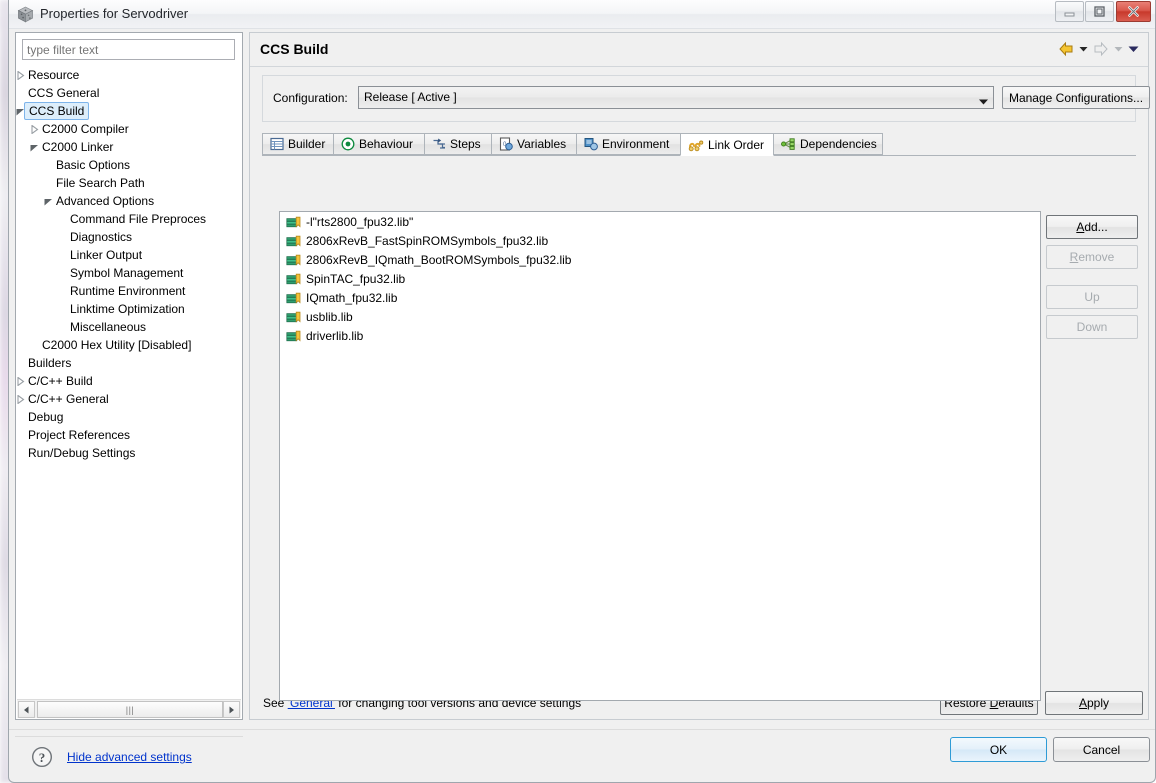  Describe the element at coordinates (93, 165) in the screenshot. I see `tree-item-label: Basic Options` at that location.